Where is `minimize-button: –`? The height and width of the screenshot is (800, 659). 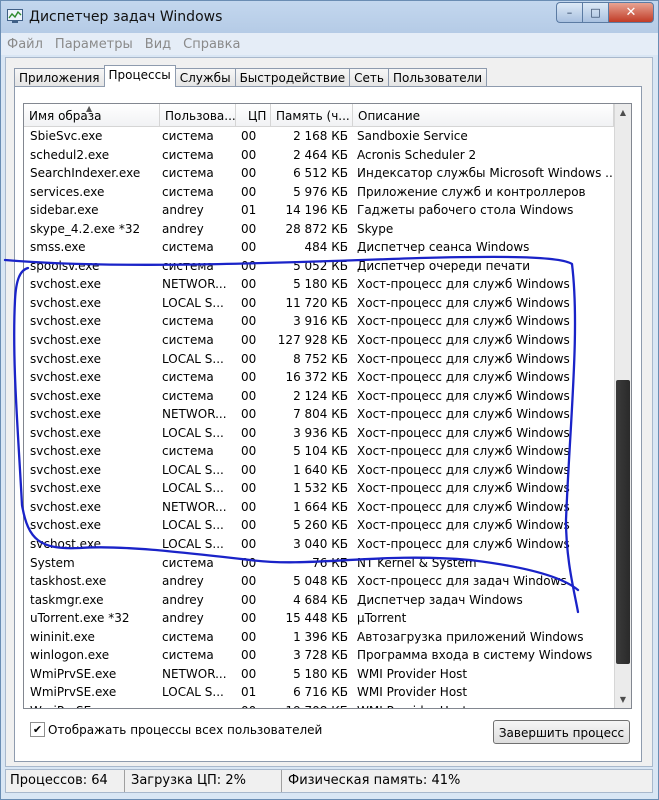
minimize-button: – is located at coordinates (569, 12).